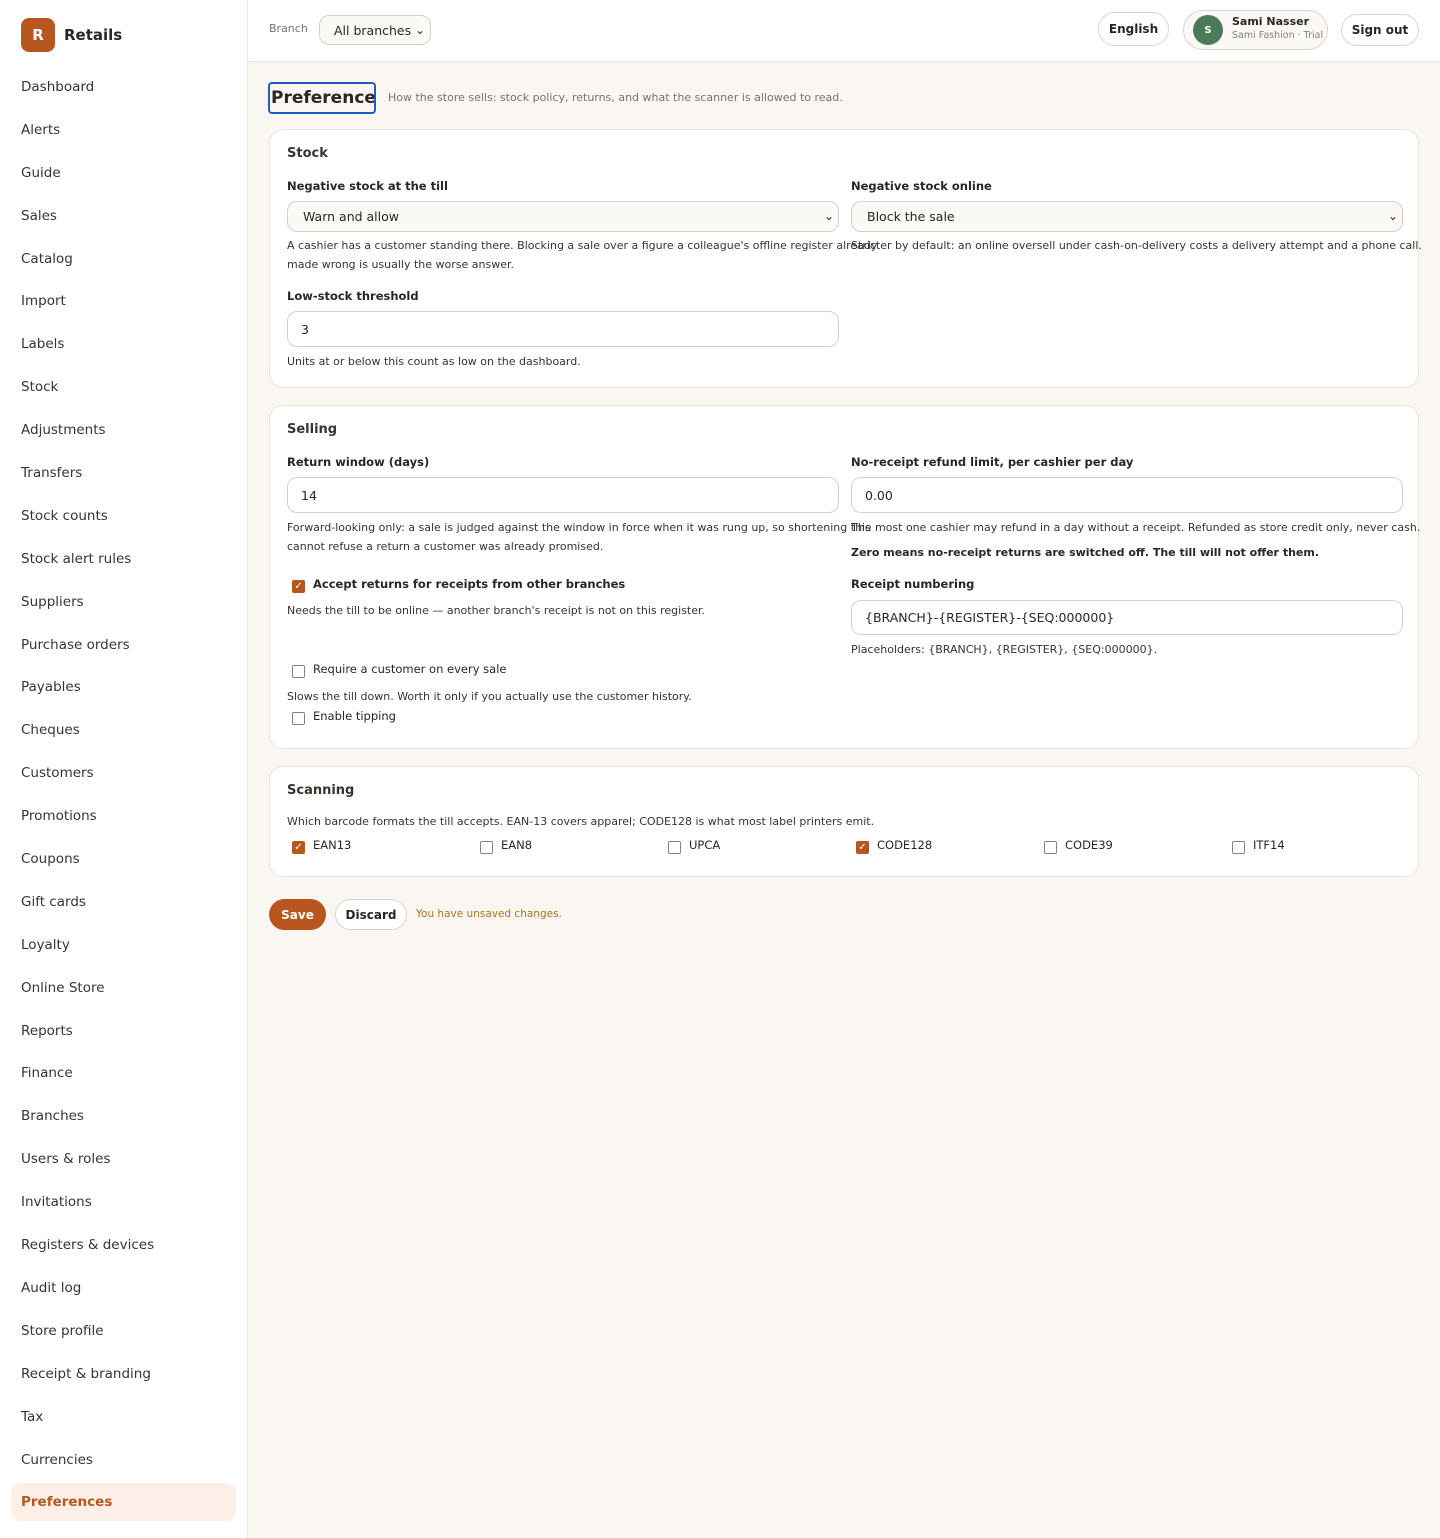 This screenshot has height=1538, width=1440. I want to click on sidebar-item-label: Stock, so click(40, 387).